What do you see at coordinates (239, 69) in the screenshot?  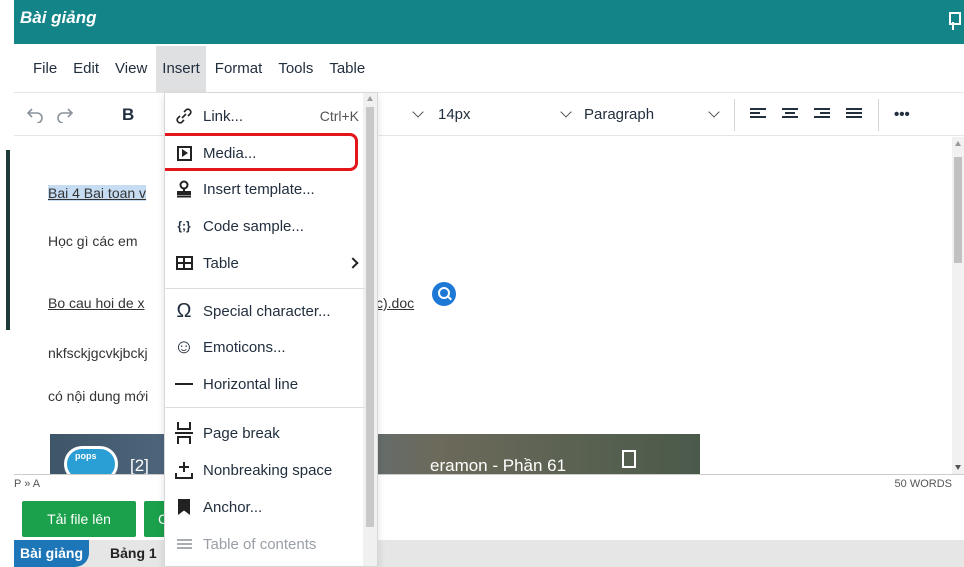 I see `menu-format: Format` at bounding box center [239, 69].